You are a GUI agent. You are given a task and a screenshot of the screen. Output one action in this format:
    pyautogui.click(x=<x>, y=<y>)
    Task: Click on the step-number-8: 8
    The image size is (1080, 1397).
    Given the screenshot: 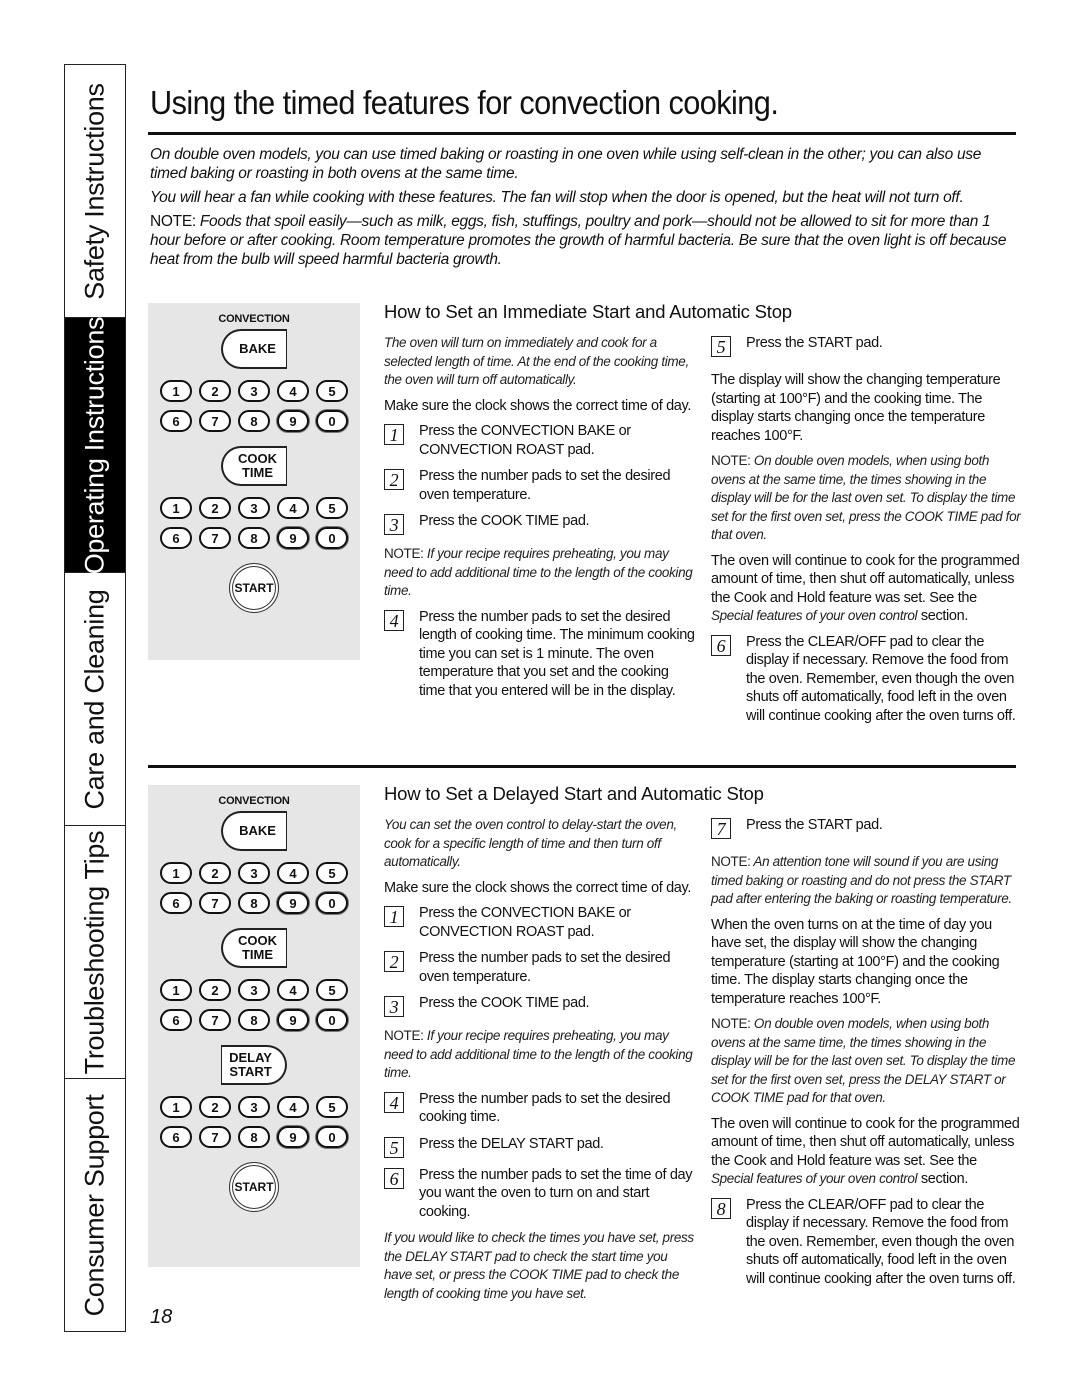 What is the action you would take?
    pyautogui.click(x=721, y=1208)
    